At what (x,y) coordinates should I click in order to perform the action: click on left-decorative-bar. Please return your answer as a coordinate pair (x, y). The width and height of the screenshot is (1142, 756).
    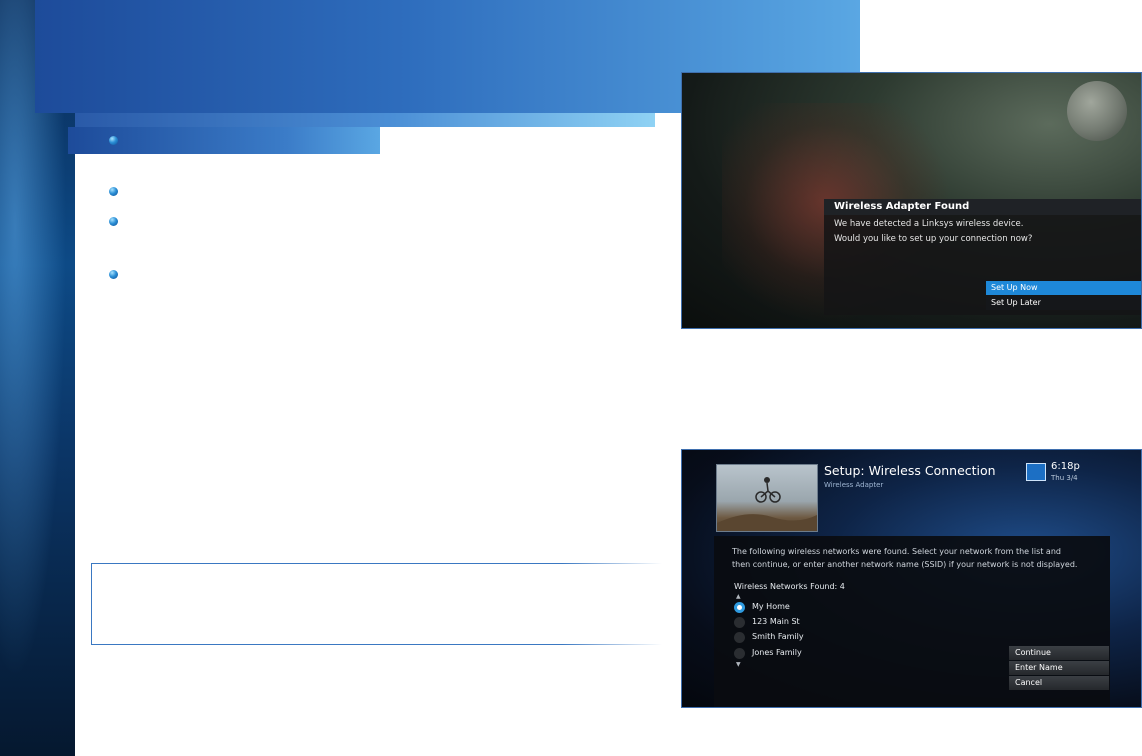
    Looking at the image, I should click on (37, 378).